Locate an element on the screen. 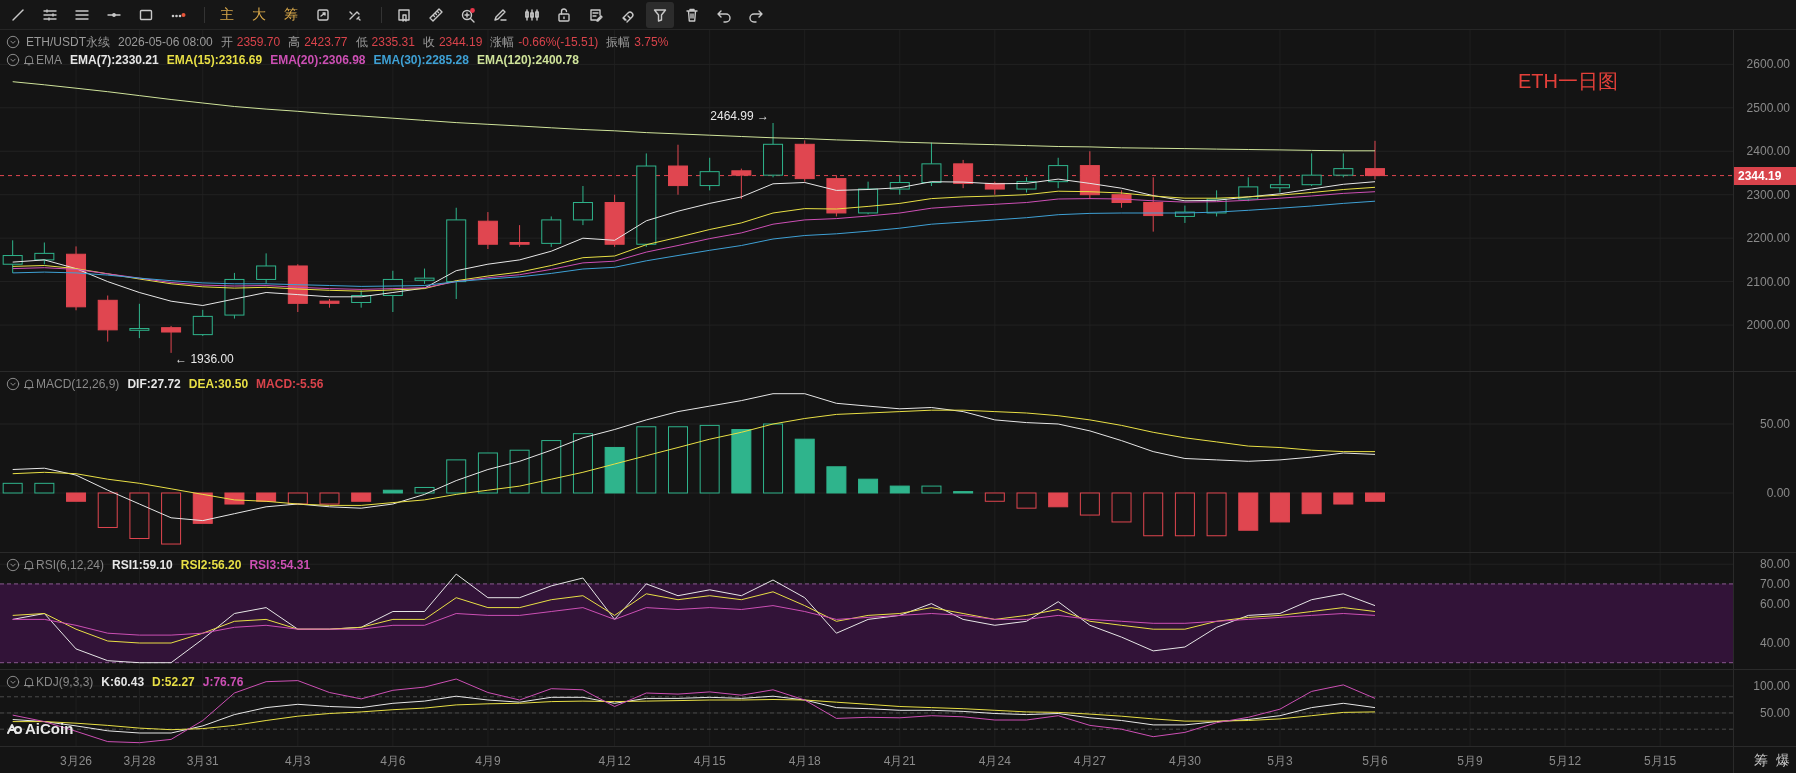 This screenshot has width=1796, height=773. indicator-value: MACD:-5.56 is located at coordinates (290, 384).